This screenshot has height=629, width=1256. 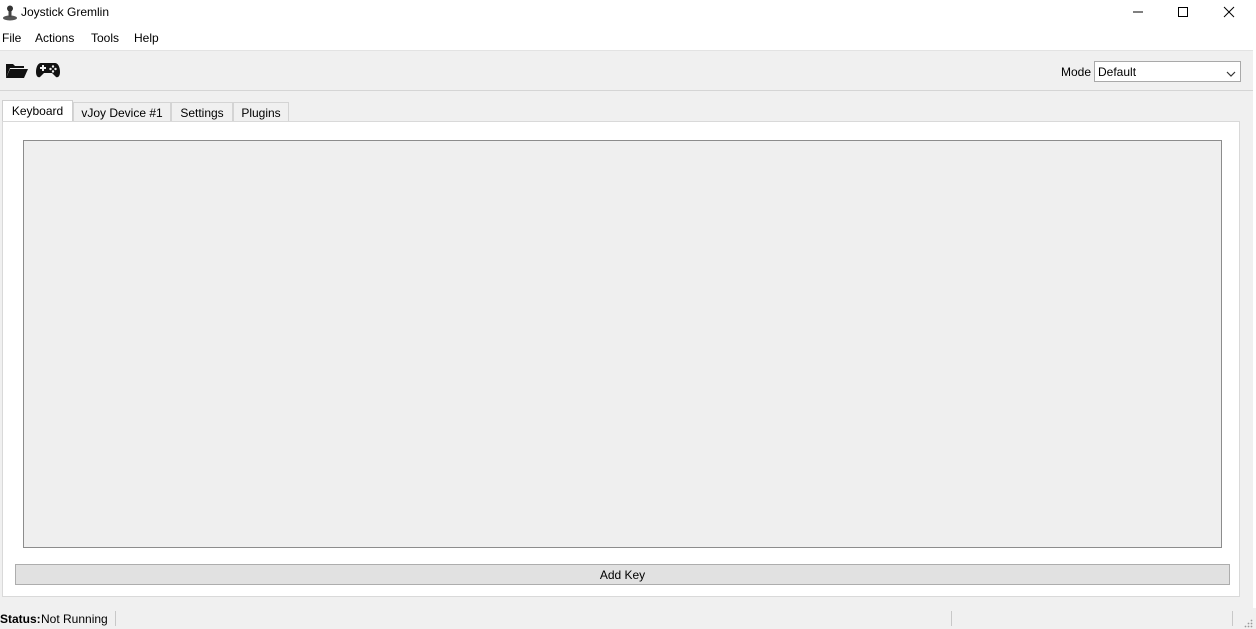 I want to click on open-profile-button, so click(x=17, y=71).